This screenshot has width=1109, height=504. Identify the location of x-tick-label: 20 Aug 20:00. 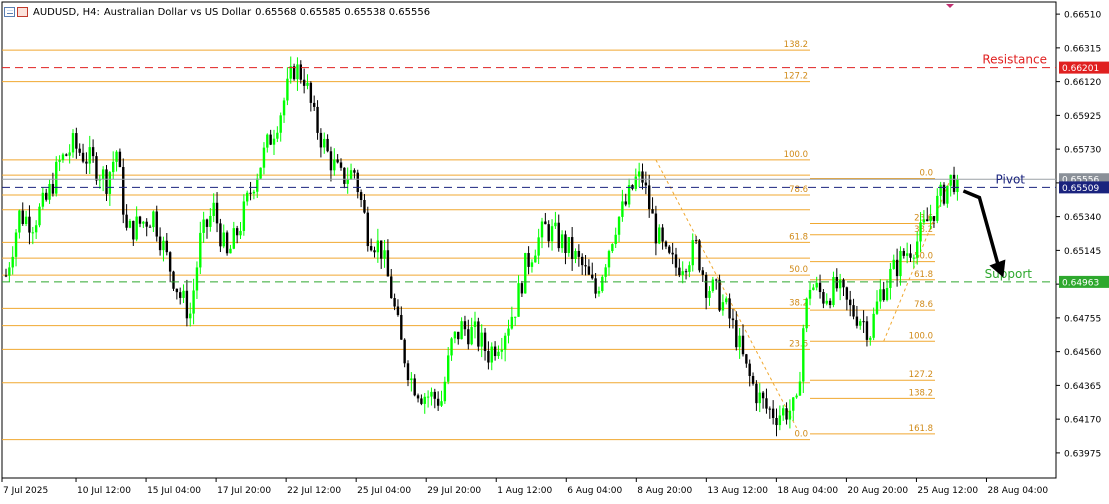
(877, 491).